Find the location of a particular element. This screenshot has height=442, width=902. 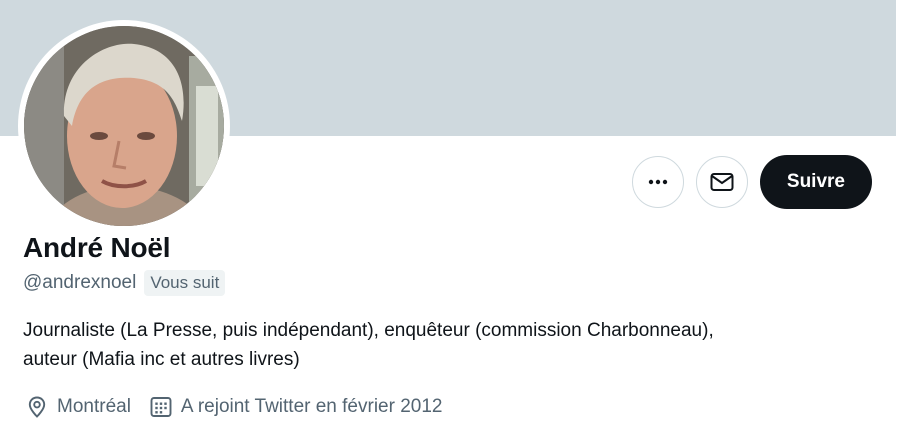

follows-you-badge: Vous suit is located at coordinates (185, 283).